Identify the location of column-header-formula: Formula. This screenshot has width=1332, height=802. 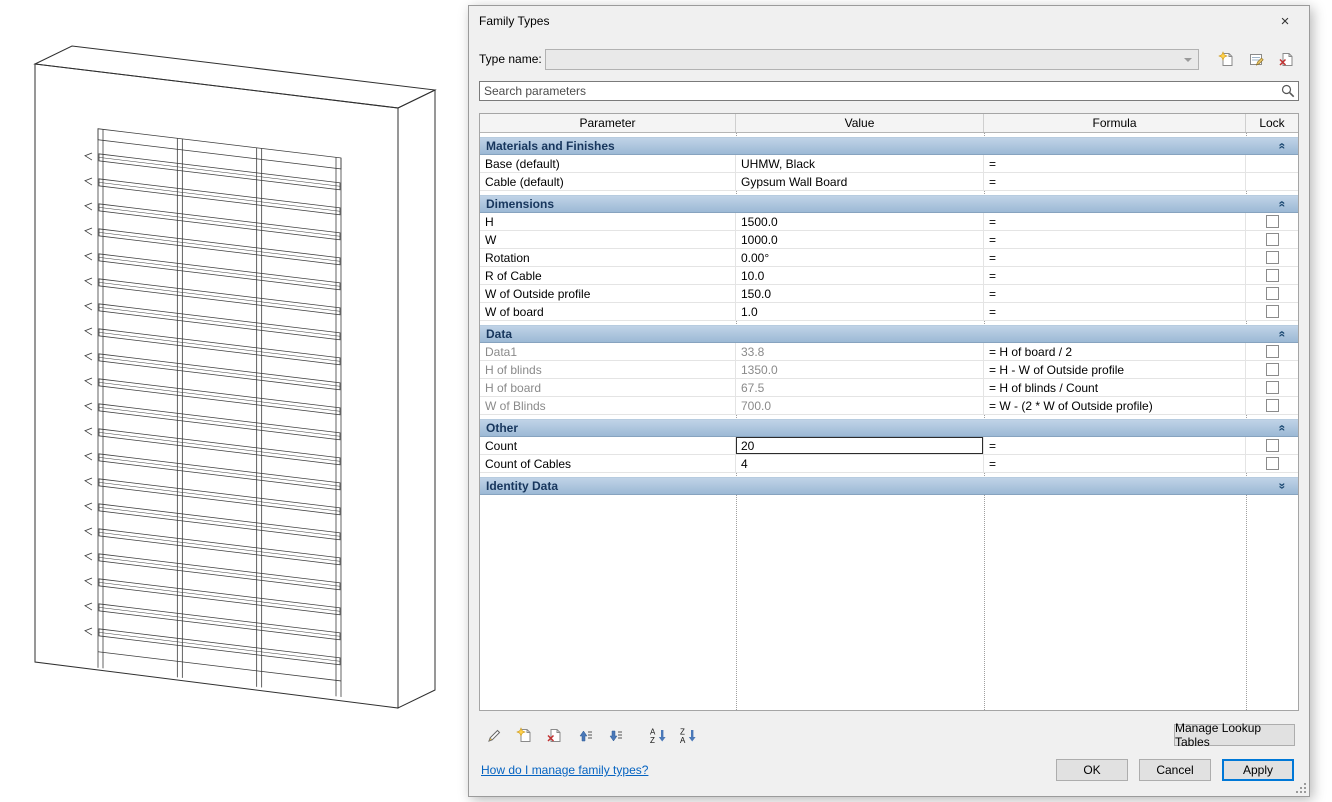
(1115, 123).